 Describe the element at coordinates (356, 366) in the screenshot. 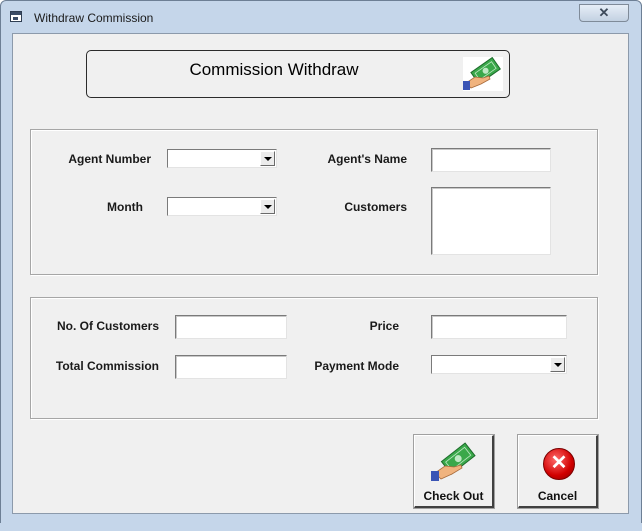

I see `payment-mode-label: Payment Mode` at that location.